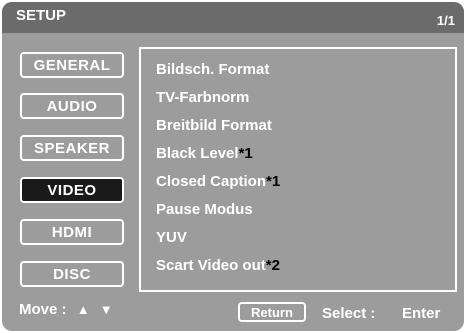 Image resolution: width=466 pixels, height=333 pixels. I want to click on page-title: SETUP, so click(41, 15).